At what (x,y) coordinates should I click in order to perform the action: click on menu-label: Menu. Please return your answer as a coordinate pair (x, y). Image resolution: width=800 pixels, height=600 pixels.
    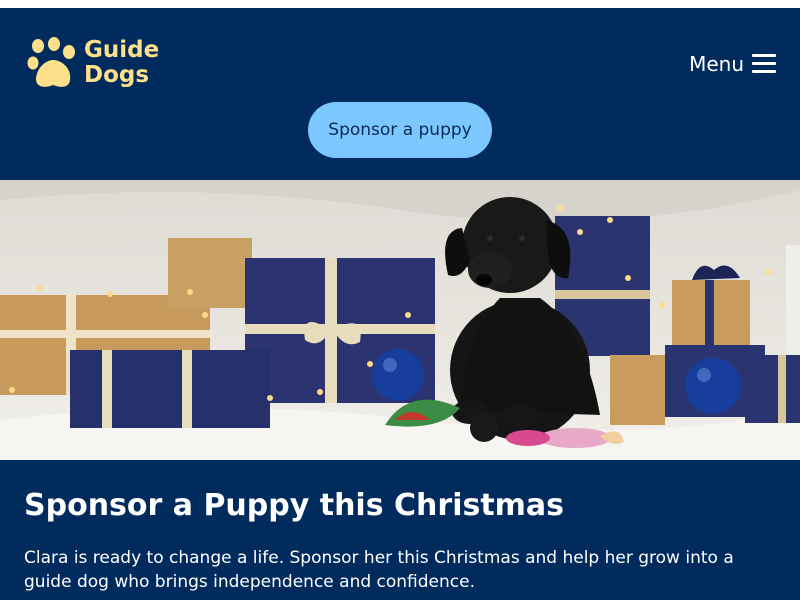
    Looking at the image, I should click on (716, 64).